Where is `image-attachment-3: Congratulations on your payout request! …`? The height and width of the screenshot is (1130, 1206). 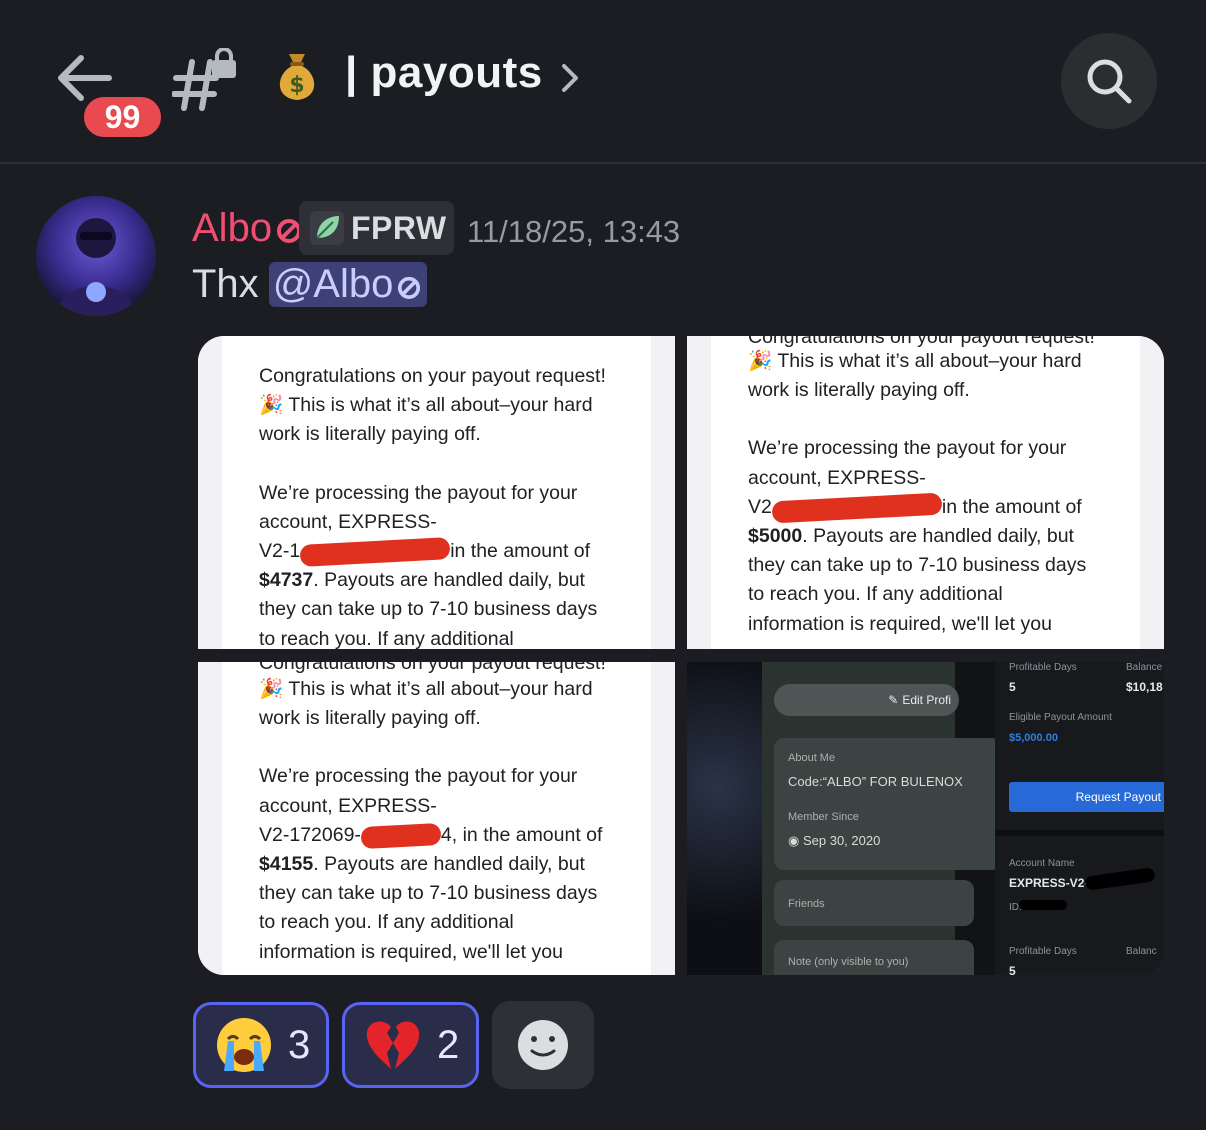
image-attachment-3: Congratulations on your payout request! … is located at coordinates (436, 818).